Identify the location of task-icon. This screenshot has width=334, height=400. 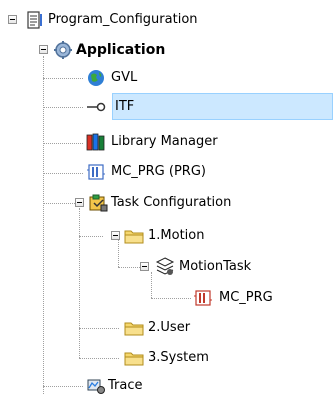
(165, 266).